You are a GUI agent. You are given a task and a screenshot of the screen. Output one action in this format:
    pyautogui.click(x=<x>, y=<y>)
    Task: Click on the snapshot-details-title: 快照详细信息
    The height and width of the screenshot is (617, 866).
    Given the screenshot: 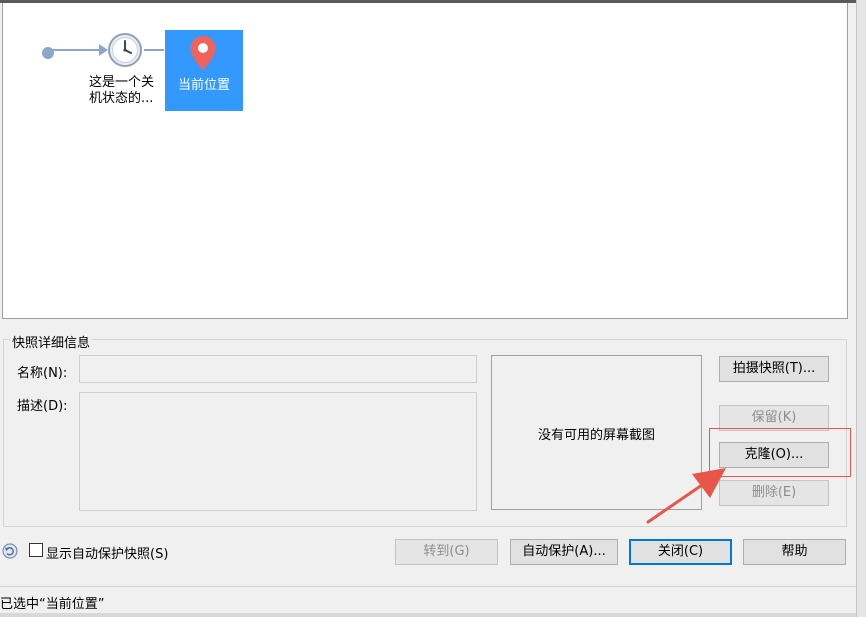 What is the action you would take?
    pyautogui.click(x=51, y=341)
    